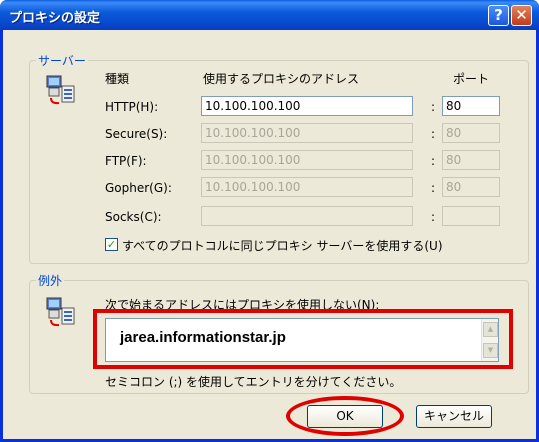 This screenshot has width=539, height=442. Describe the element at coordinates (62, 61) in the screenshot. I see `servers-legend: サーバー` at that location.